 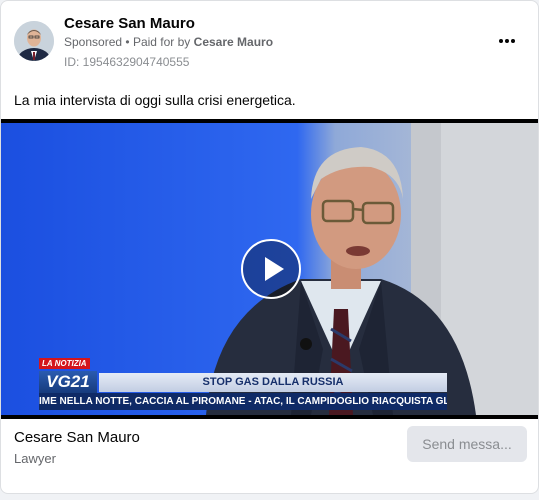 I want to click on paid-for-name: Cesare Mauro, so click(x=233, y=42).